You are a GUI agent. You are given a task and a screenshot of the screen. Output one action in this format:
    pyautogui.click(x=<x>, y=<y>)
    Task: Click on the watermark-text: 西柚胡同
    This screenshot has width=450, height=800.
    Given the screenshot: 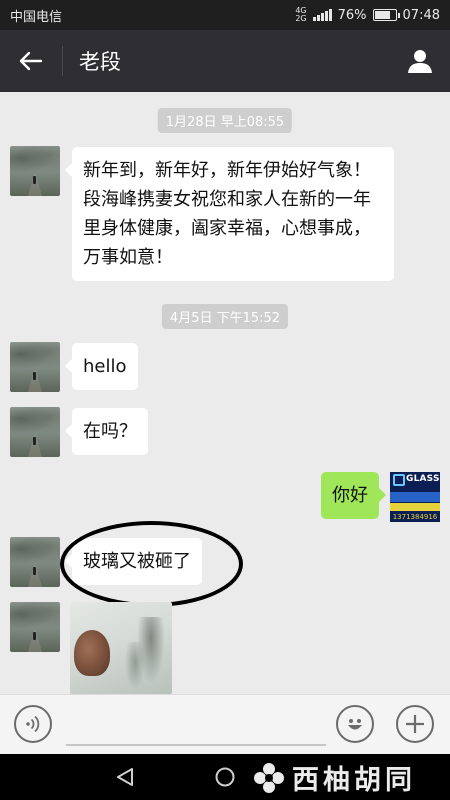 What is the action you would take?
    pyautogui.click(x=354, y=780)
    